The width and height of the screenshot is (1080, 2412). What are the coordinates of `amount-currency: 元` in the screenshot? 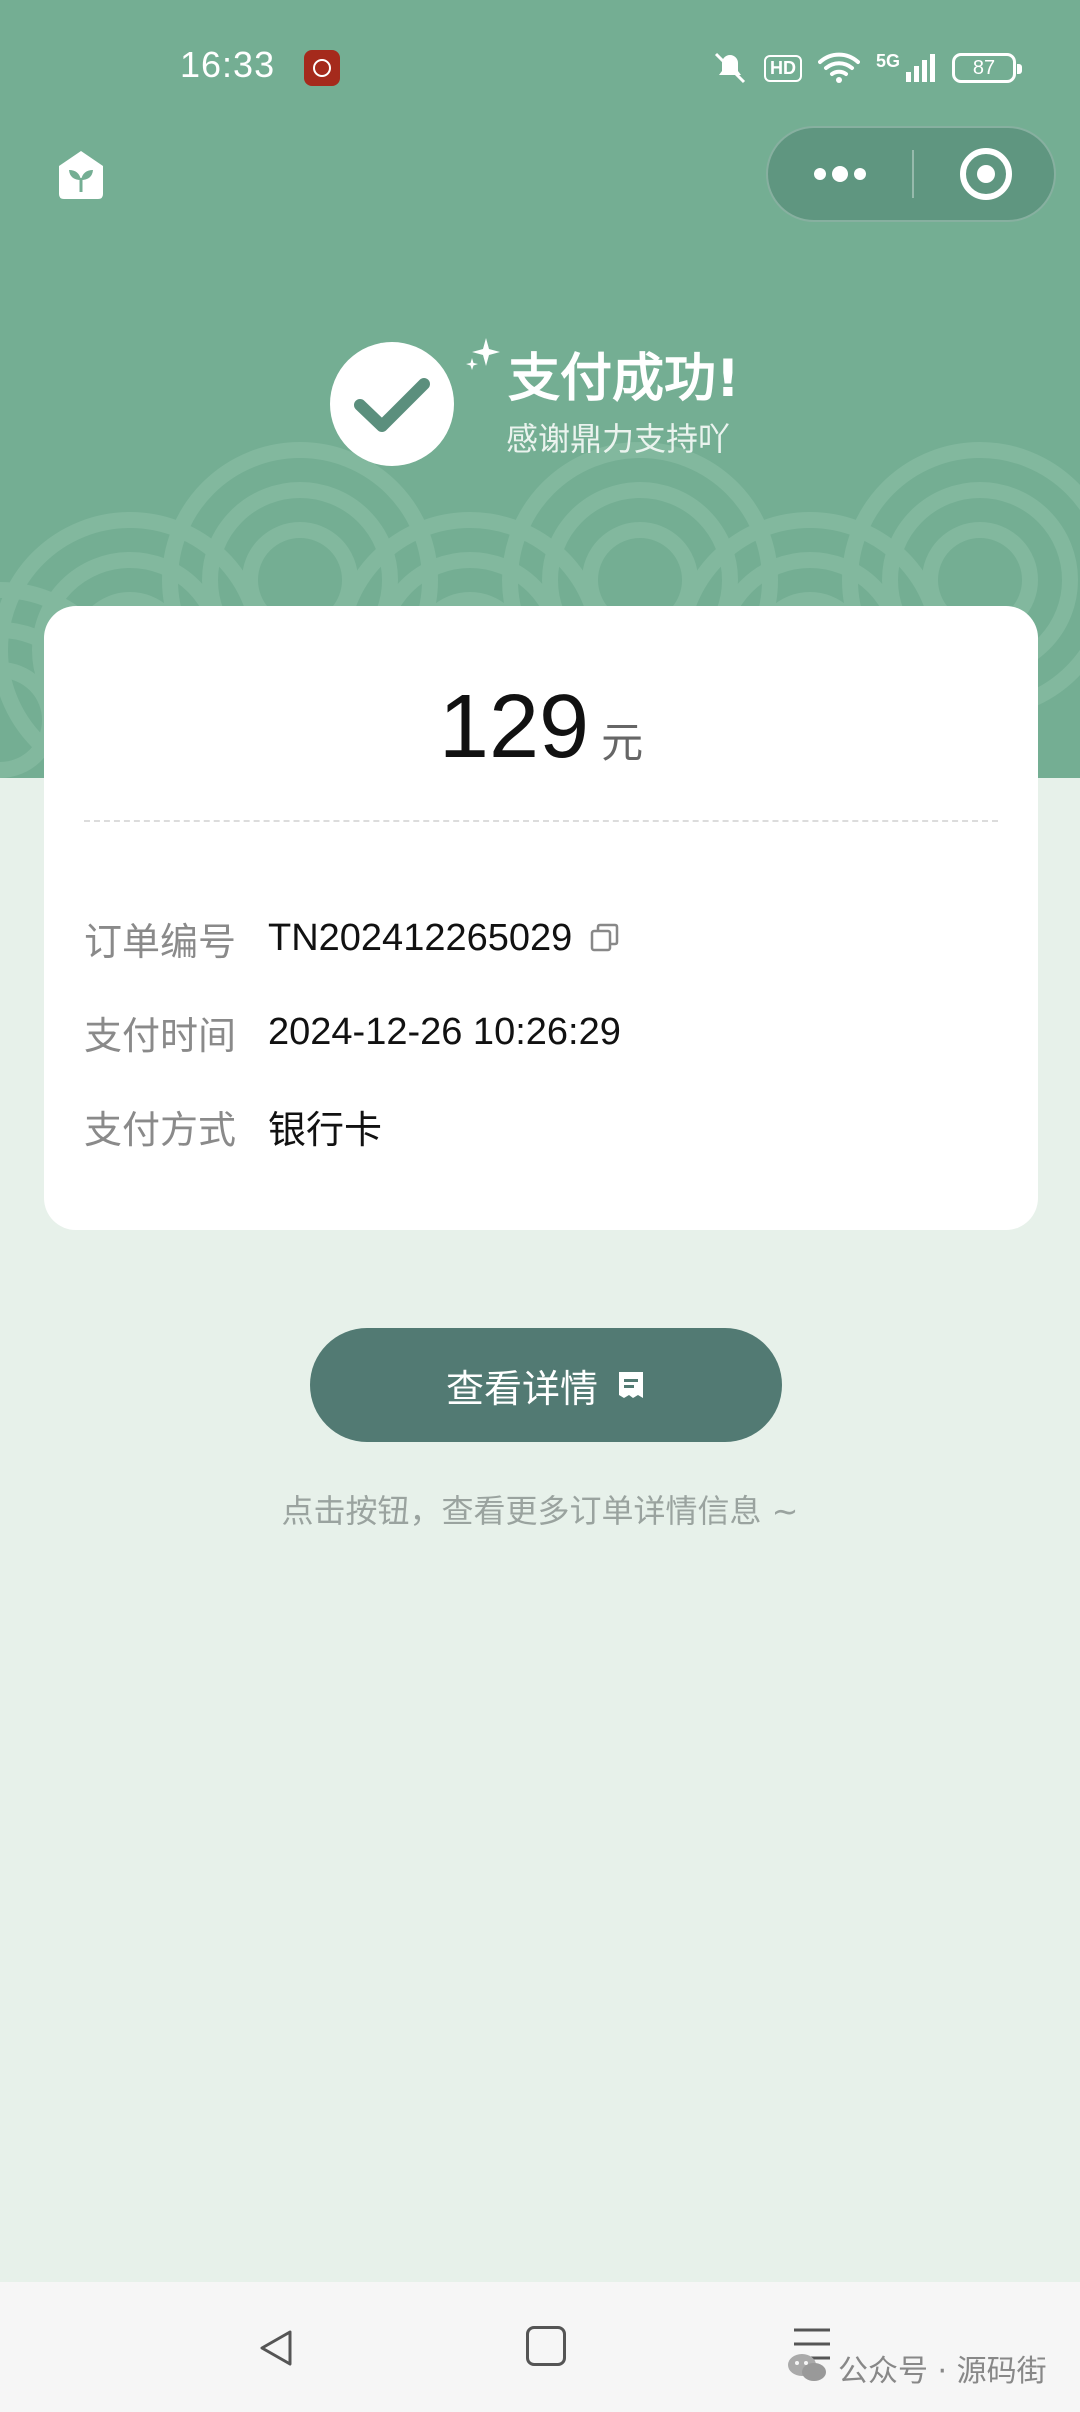 It's located at (622, 742).